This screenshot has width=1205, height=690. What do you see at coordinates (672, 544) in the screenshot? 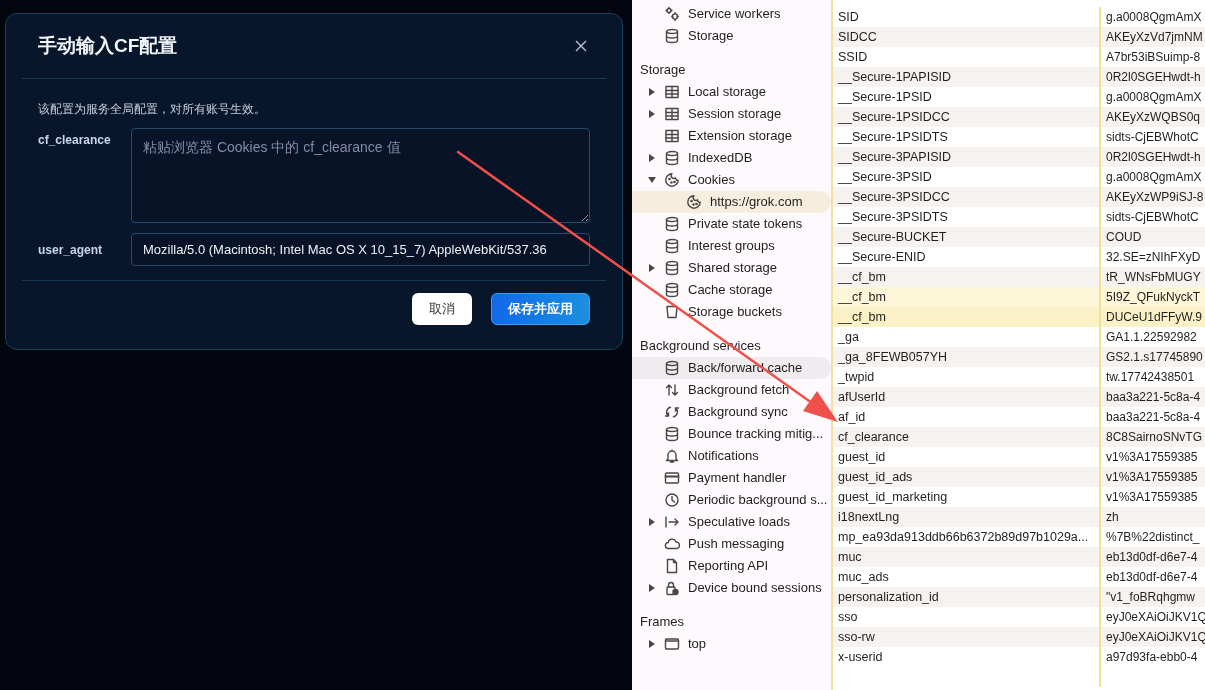
I see `cloud-icon` at bounding box center [672, 544].